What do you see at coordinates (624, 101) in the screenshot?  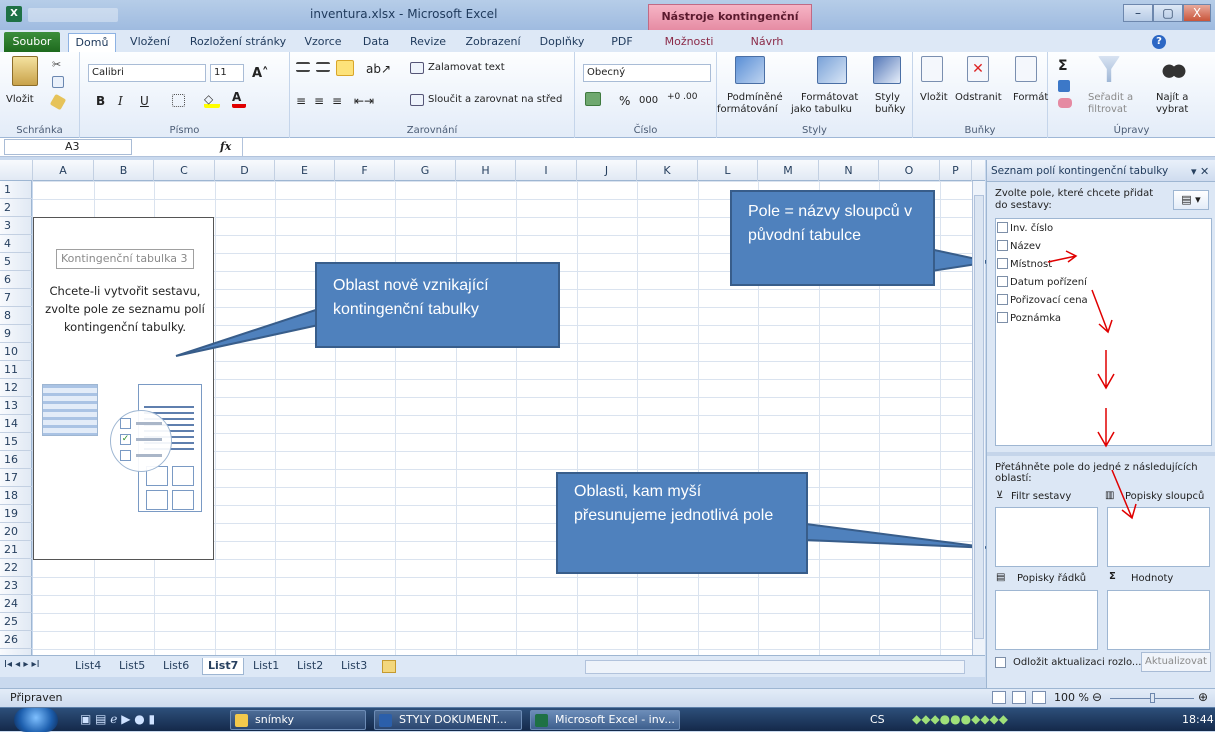 I see `percent-button: %` at bounding box center [624, 101].